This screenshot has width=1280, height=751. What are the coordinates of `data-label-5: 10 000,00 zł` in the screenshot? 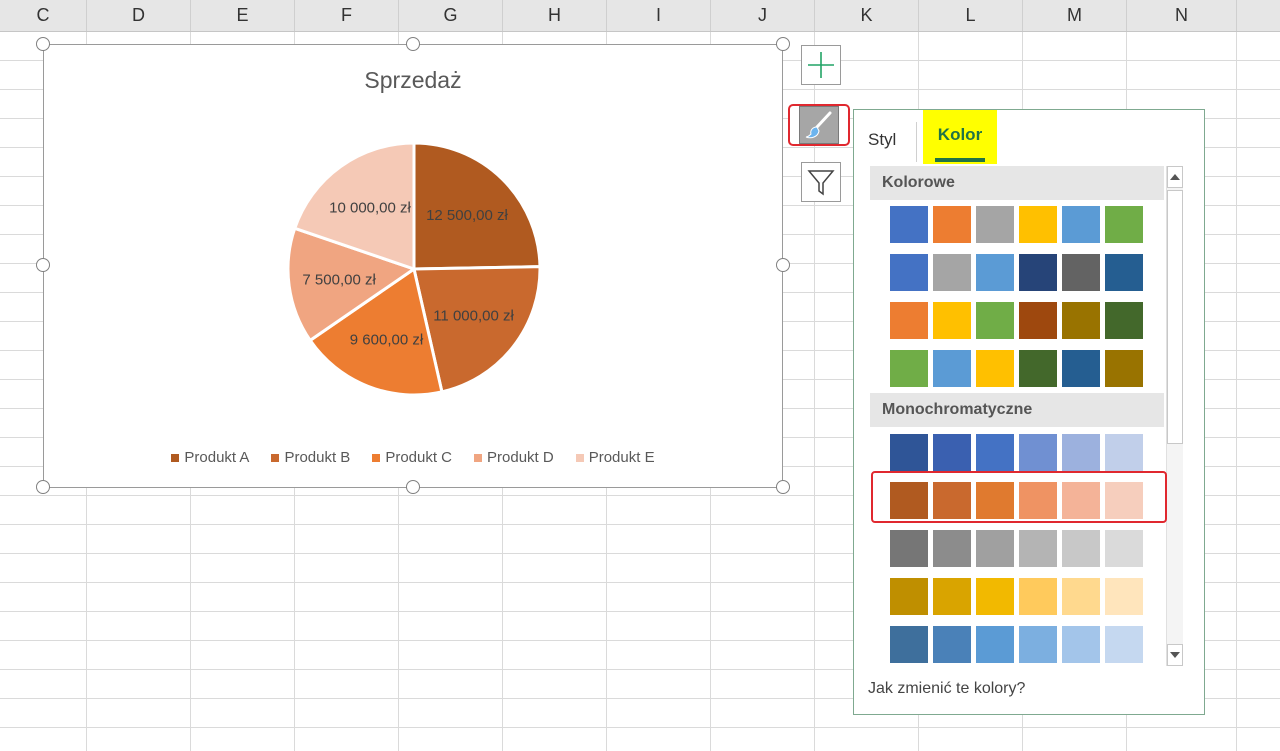 It's located at (370, 208).